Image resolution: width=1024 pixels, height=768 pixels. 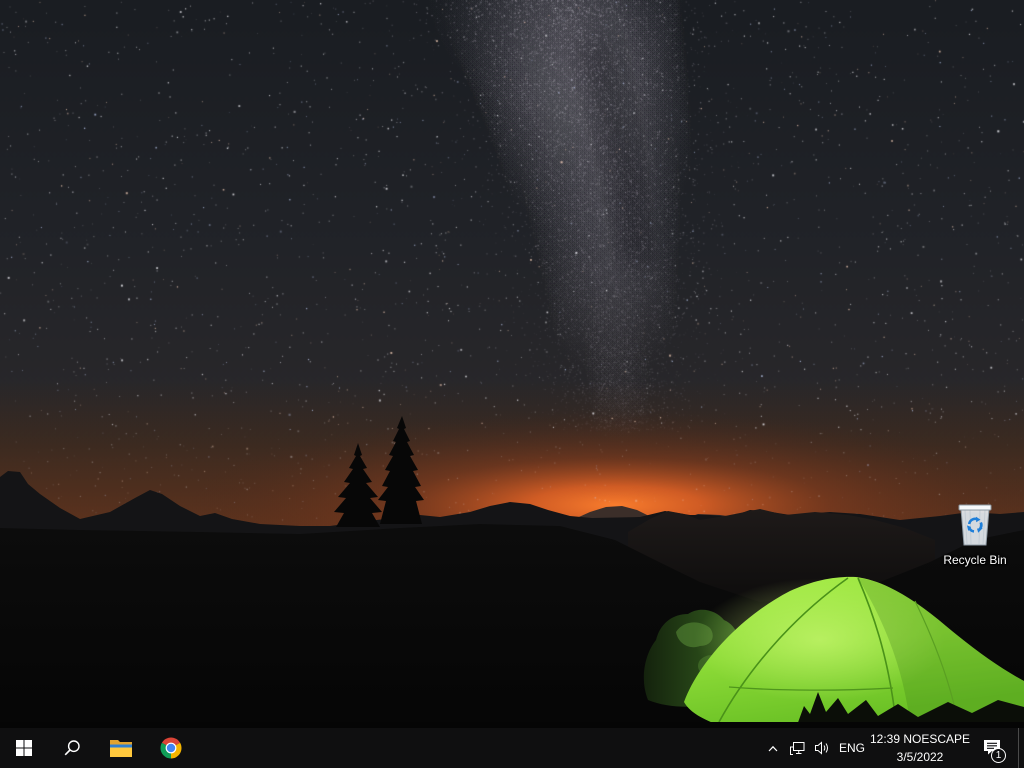 I want to click on start-button, so click(x=24, y=748).